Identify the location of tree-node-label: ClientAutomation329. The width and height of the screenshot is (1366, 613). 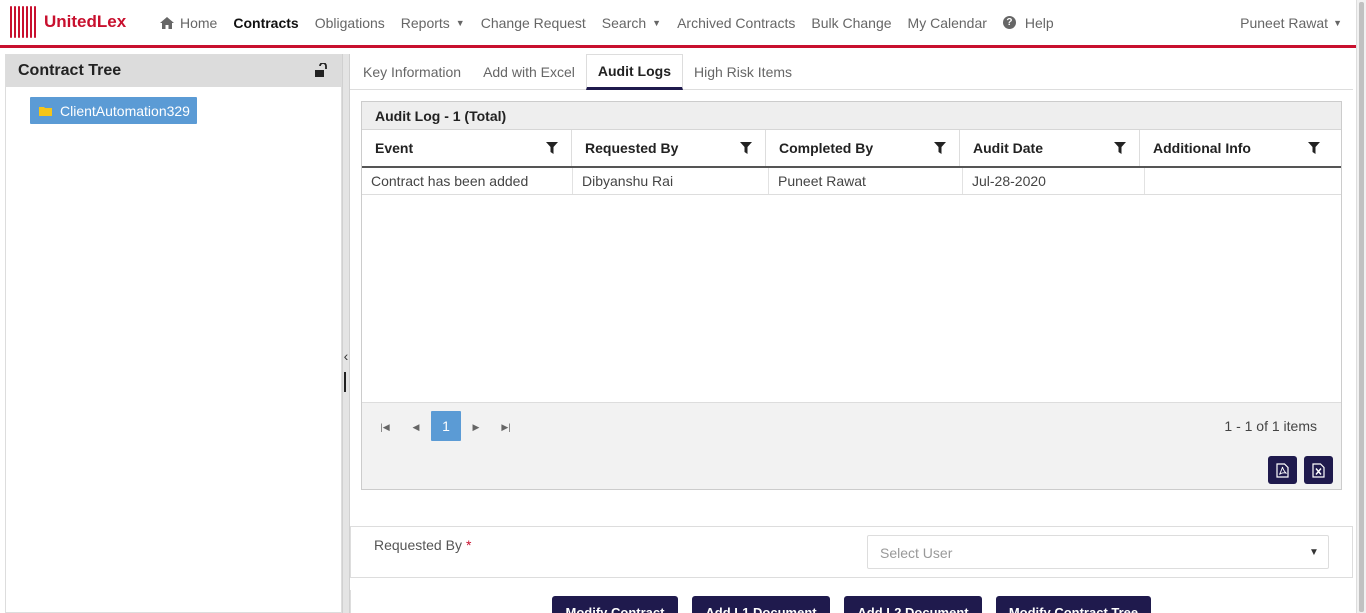
(125, 110).